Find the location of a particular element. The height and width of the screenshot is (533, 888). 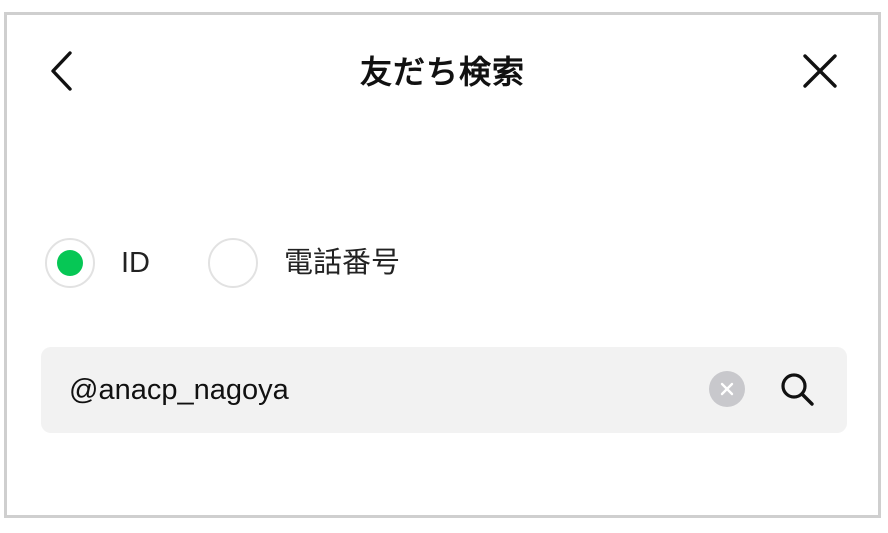

radio-button-phone is located at coordinates (233, 263).